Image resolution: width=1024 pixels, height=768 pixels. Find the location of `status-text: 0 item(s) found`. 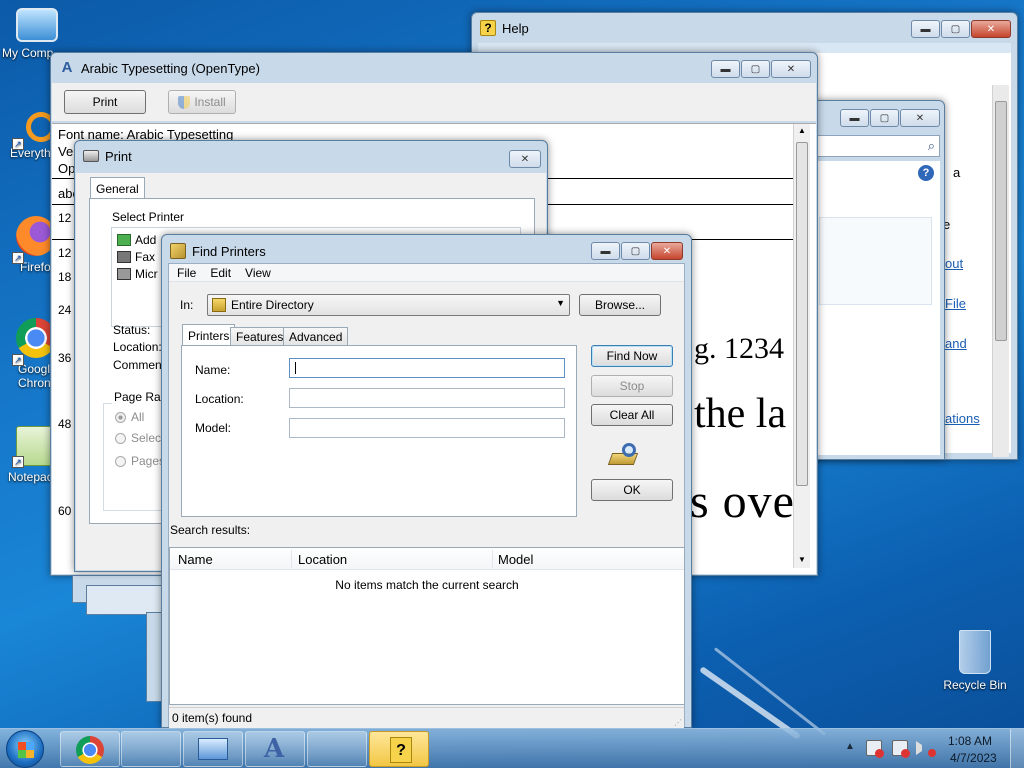

status-text: 0 item(s) found is located at coordinates (212, 718).